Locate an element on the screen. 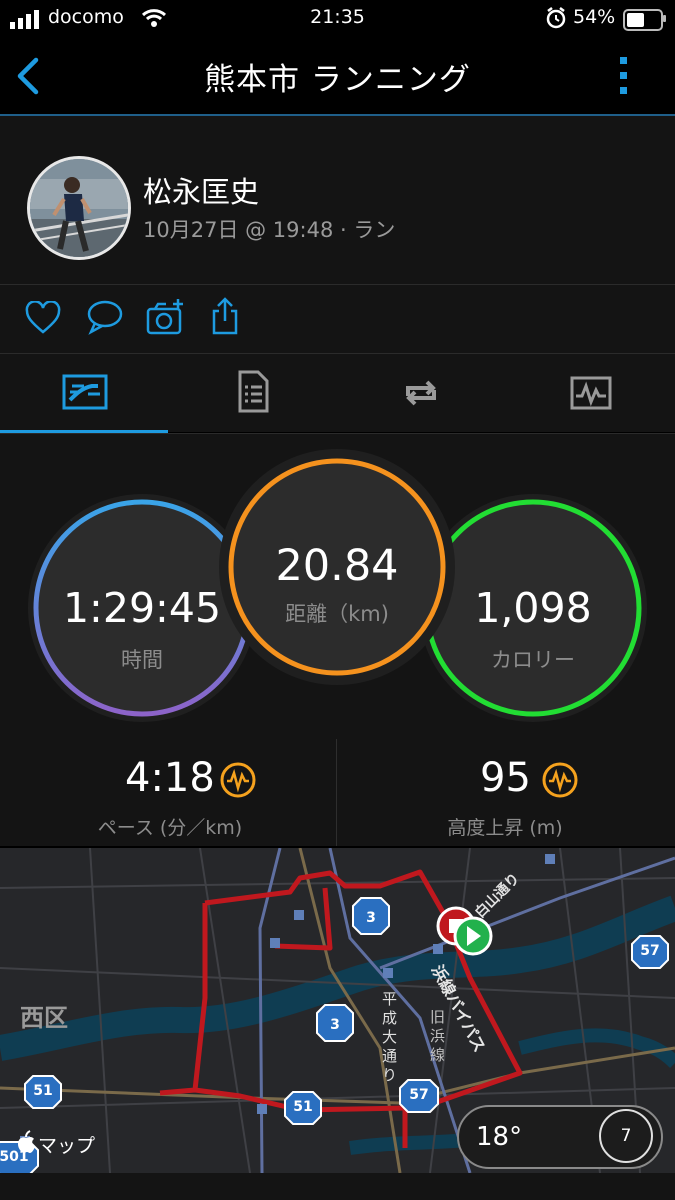 This screenshot has width=675, height=1200. battery-icon is located at coordinates (643, 20).